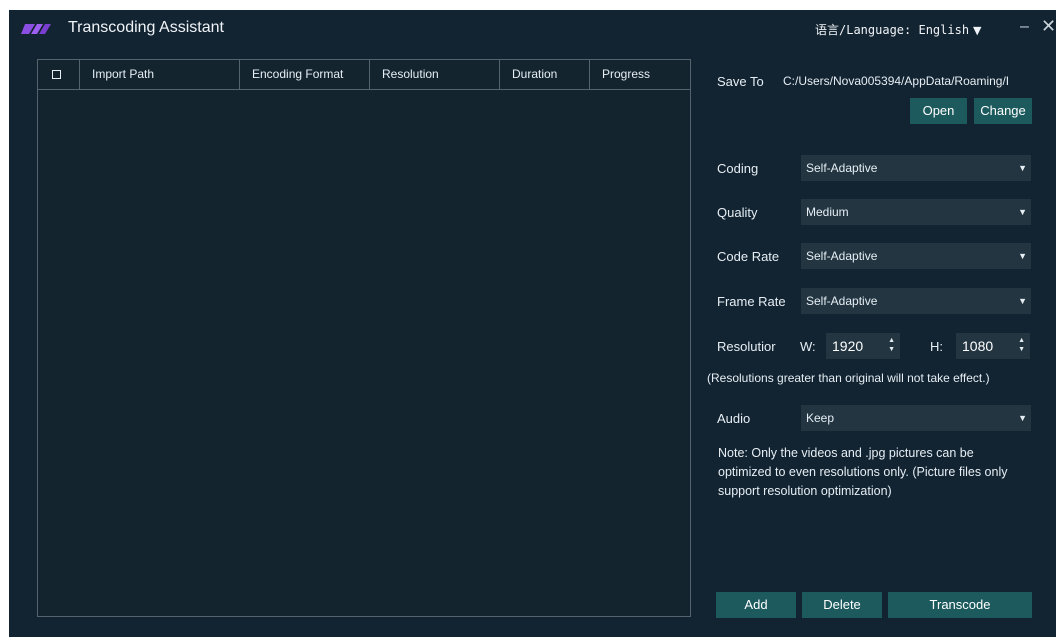 The image size is (1056, 637). What do you see at coordinates (36, 29) in the screenshot?
I see `app-logo-icon` at bounding box center [36, 29].